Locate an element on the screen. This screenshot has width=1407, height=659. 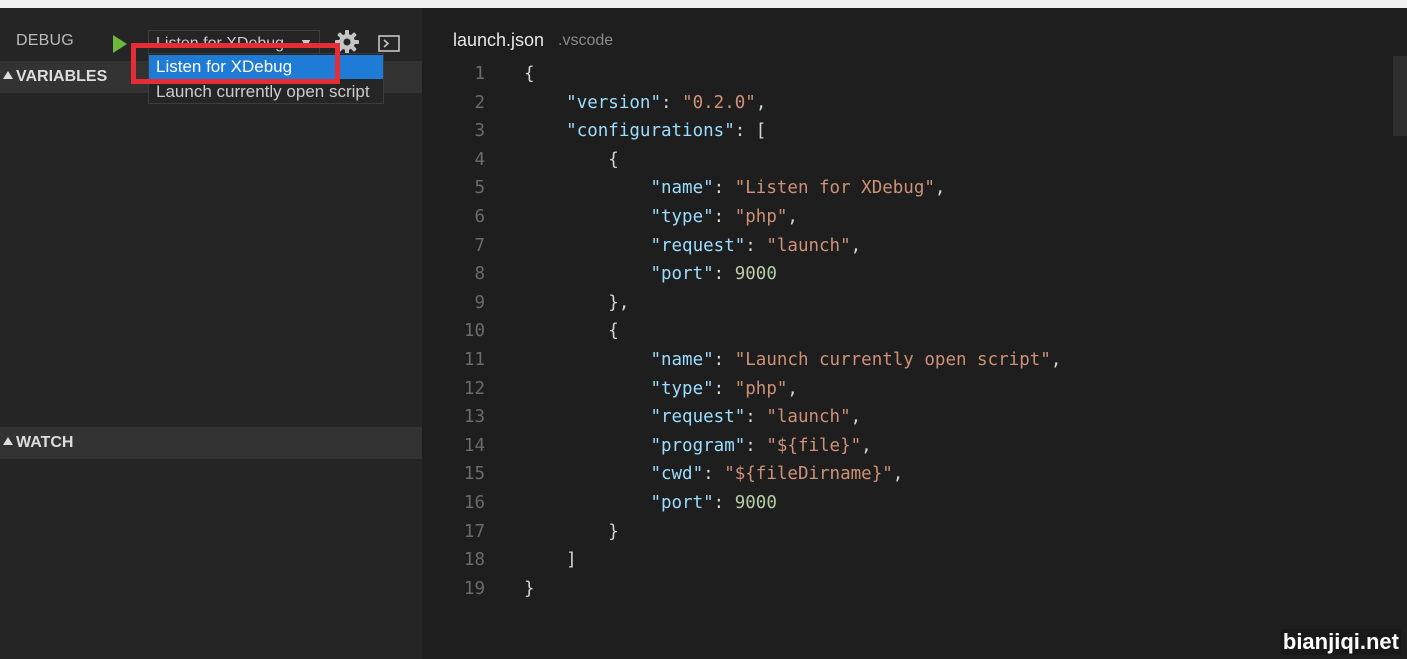
line-number: 5 is located at coordinates (479, 188).